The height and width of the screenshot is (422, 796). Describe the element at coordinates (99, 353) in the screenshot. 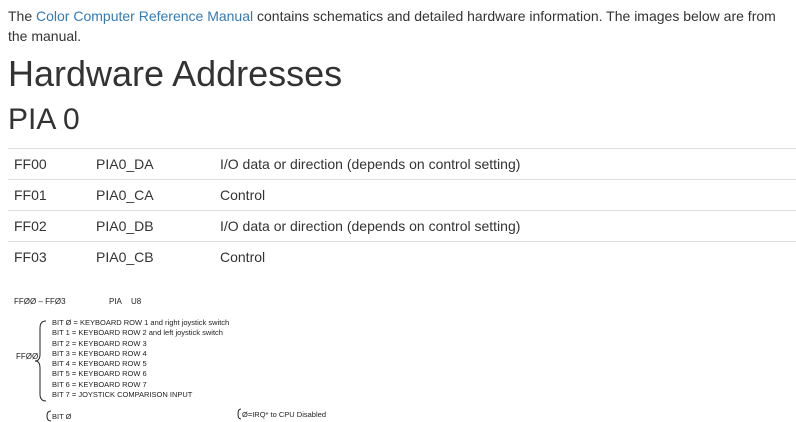

I see `figure-bit-line: BIT 3 = KEYBOARD ROW 4` at that location.